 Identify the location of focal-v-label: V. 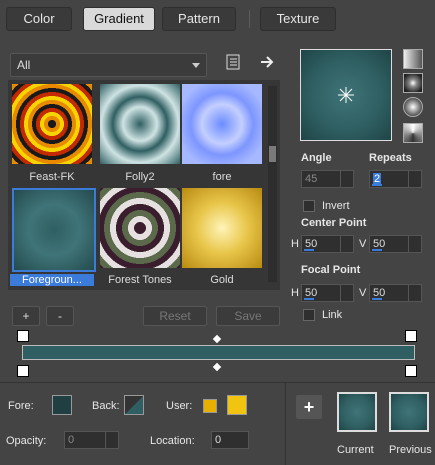
(363, 293).